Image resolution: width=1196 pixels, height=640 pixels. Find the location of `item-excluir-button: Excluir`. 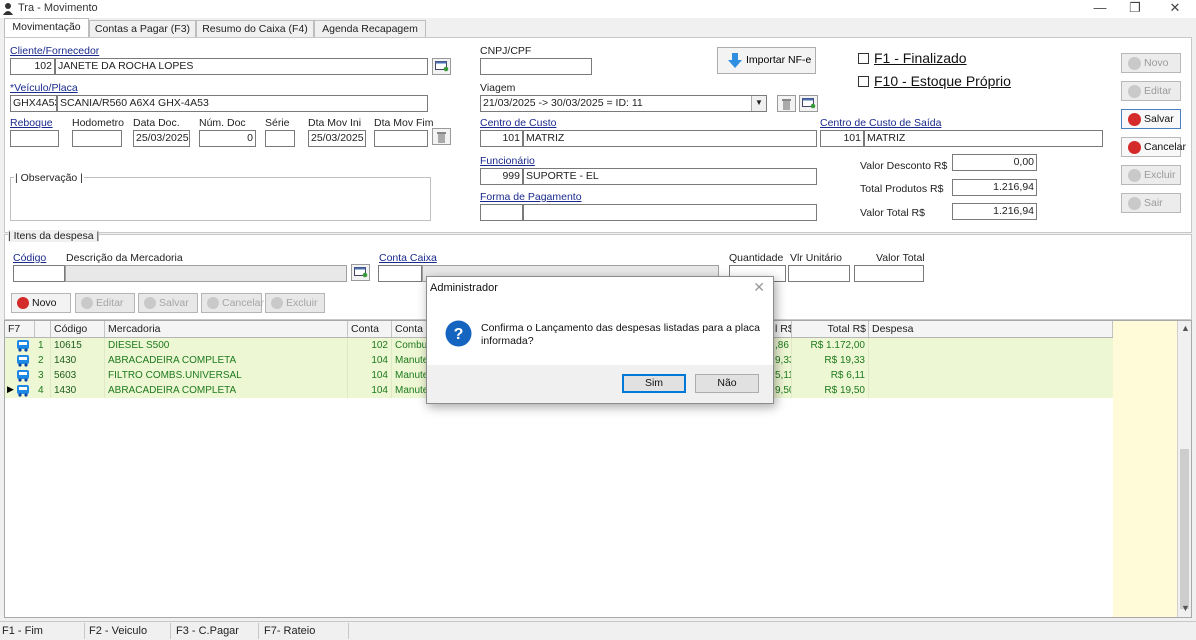

item-excluir-button: Excluir is located at coordinates (295, 303).